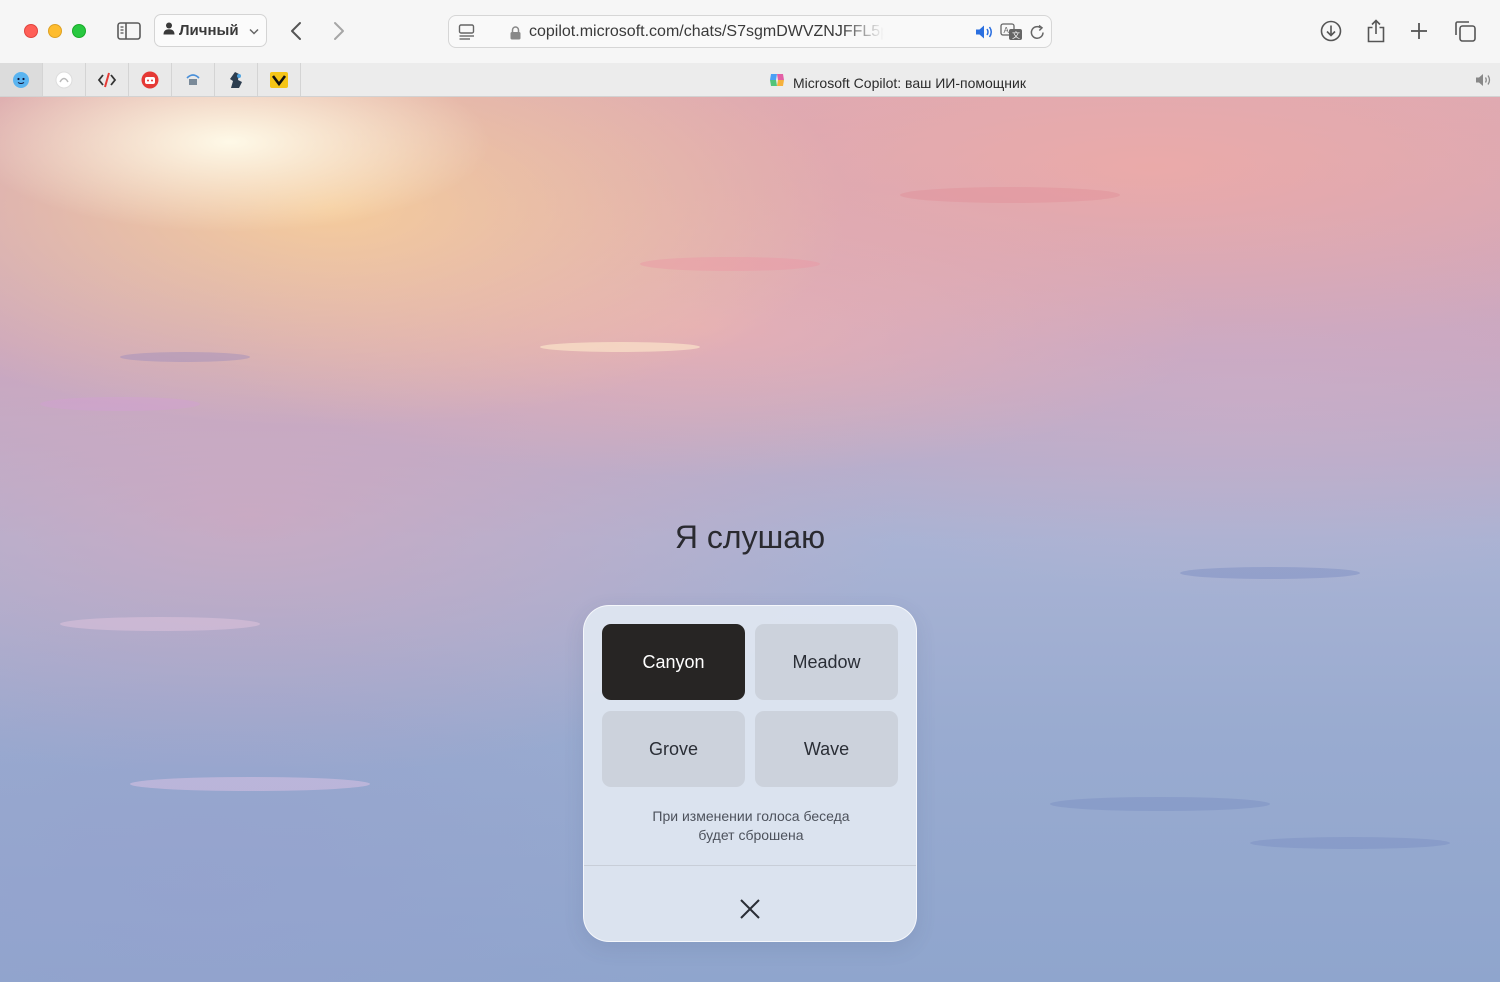 The image size is (1500, 982). What do you see at coordinates (169, 31) in the screenshot?
I see `person-icon` at bounding box center [169, 31].